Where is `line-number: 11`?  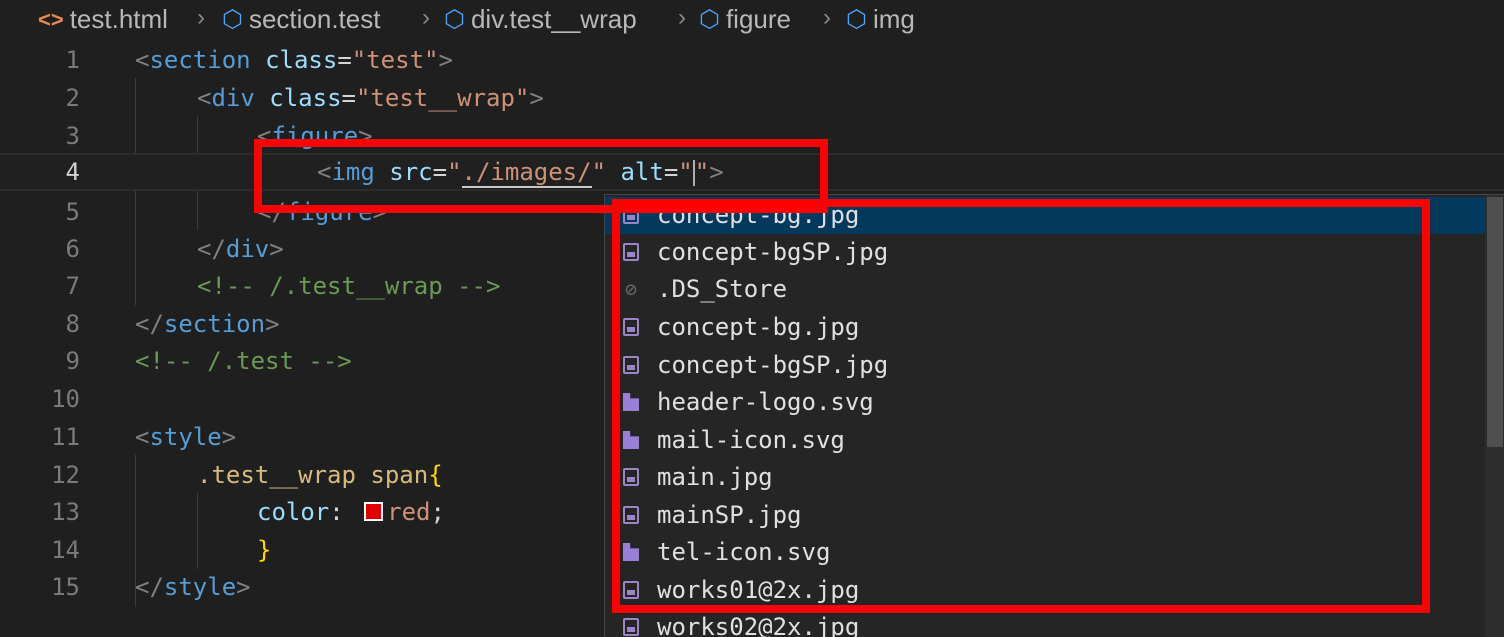
line-number: 11 is located at coordinates (65, 437).